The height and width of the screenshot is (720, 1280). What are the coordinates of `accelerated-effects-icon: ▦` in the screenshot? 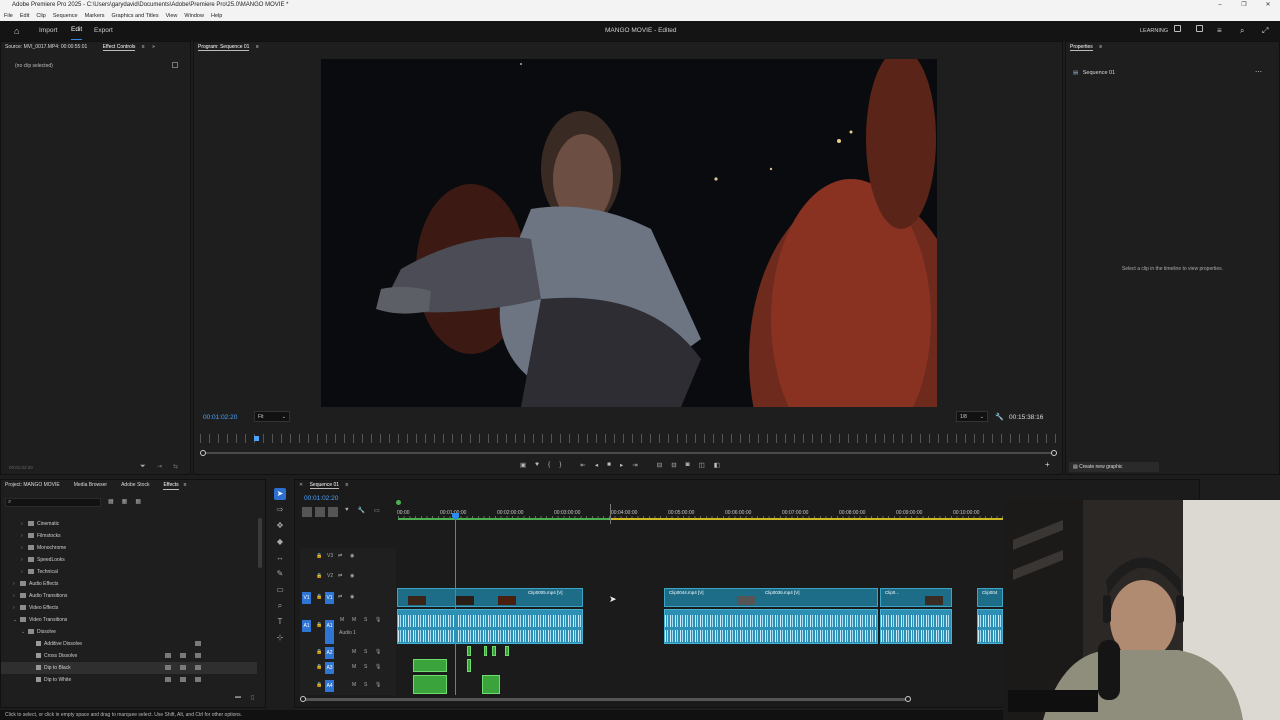 It's located at (111, 501).